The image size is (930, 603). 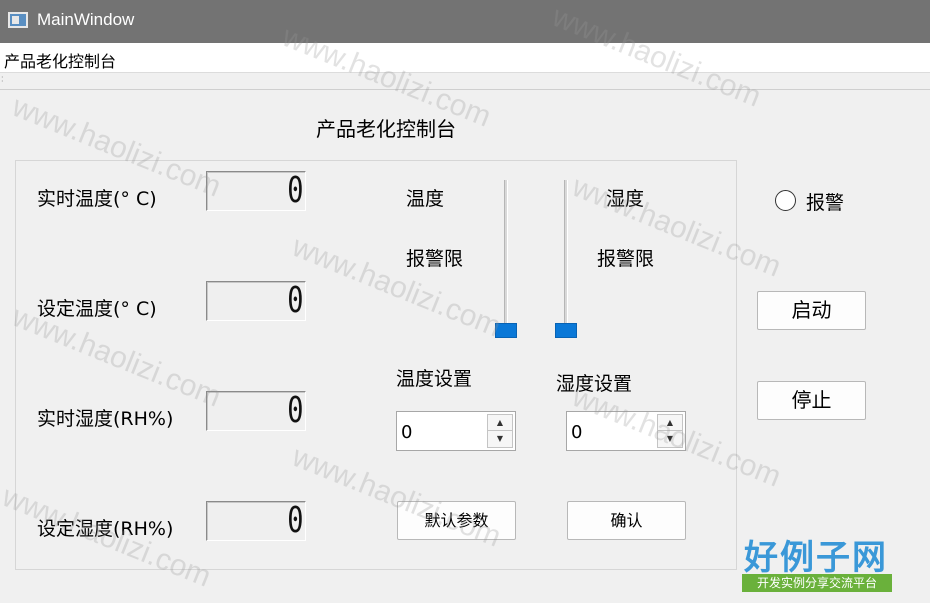 I want to click on alarm-label: 报警, so click(x=825, y=203).